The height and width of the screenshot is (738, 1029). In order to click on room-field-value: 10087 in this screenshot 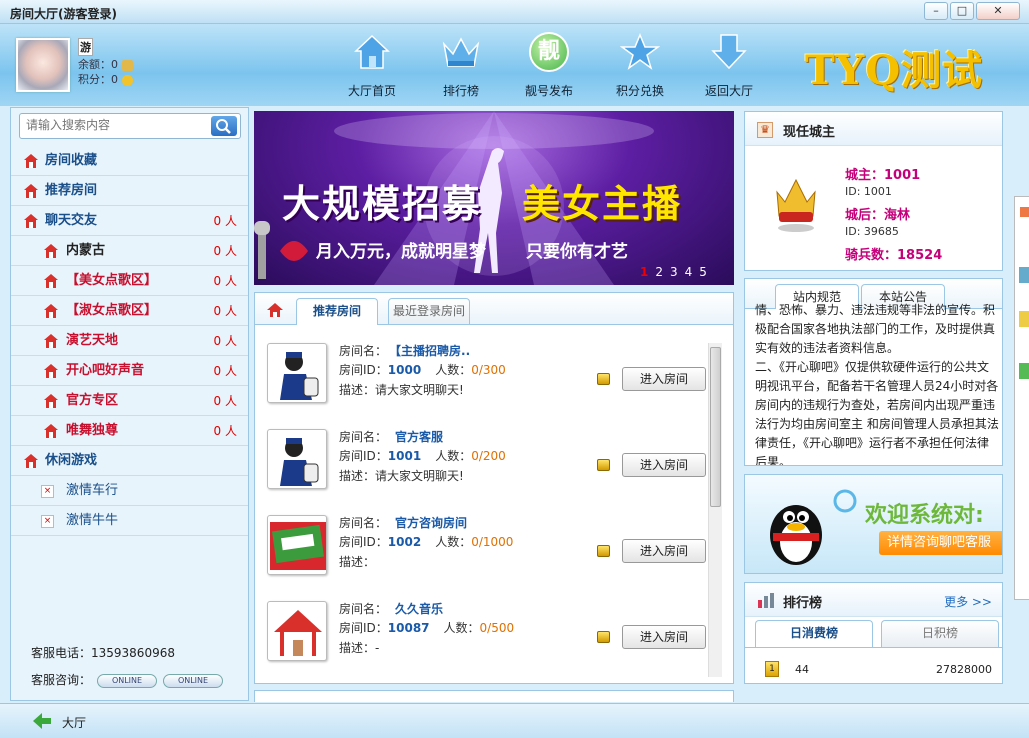, I will do `click(408, 628)`.